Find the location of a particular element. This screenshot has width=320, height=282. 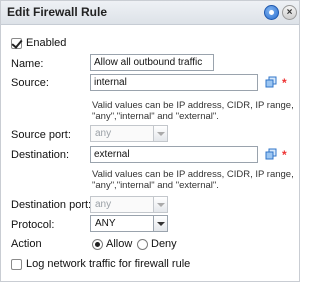

enabled-label: Enabled is located at coordinates (46, 43).